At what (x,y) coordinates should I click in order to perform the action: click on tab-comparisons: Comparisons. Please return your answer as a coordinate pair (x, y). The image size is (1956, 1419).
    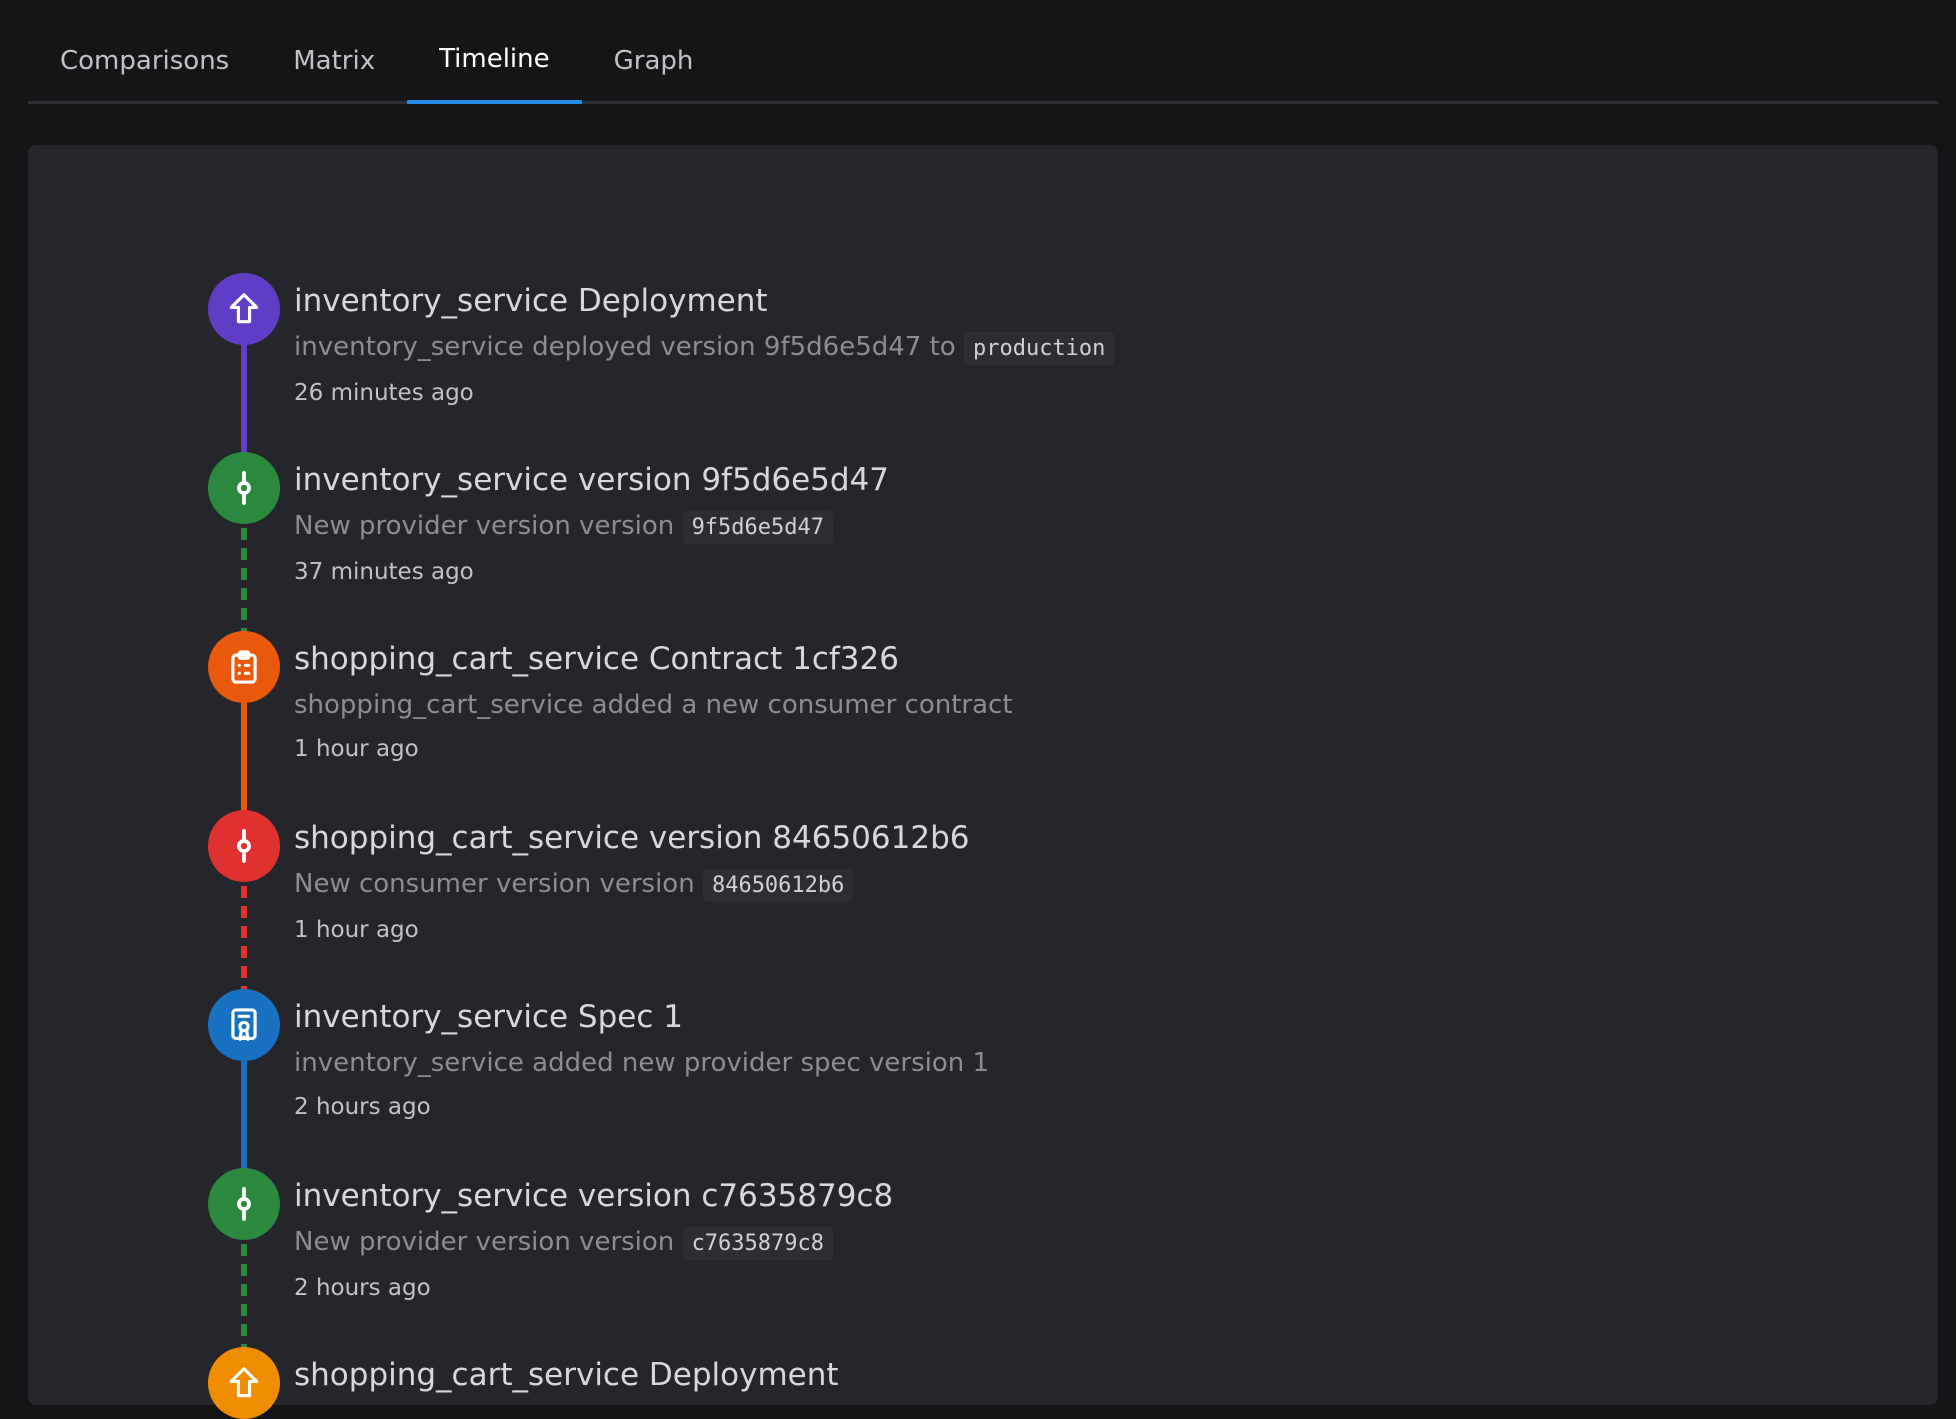
    Looking at the image, I should click on (144, 67).